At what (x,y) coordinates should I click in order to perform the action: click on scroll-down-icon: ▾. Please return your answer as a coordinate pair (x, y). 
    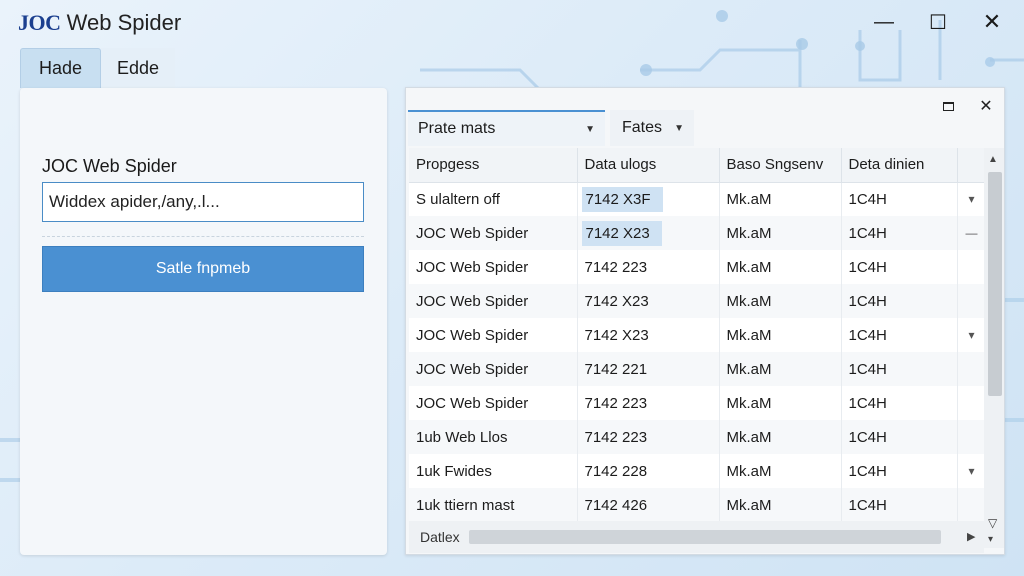
    Looking at the image, I should click on (990, 539).